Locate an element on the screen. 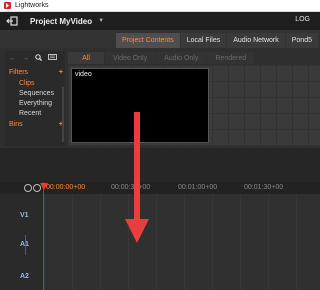 Image resolution: width=320 pixels, height=290 pixels. sidebar-item-recent: Recent is located at coordinates (30, 113).